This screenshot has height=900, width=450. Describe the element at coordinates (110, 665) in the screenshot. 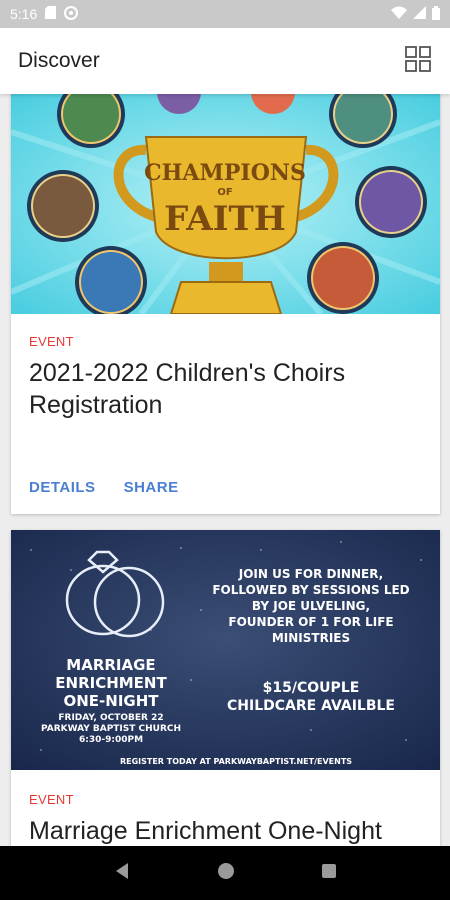

I see `flyer-title-line-1: MARRIAGE` at that location.